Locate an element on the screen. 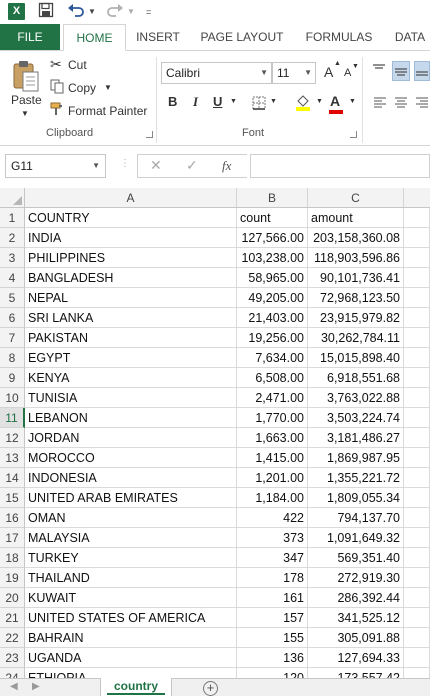 This screenshot has width=430, height=696. cell-a: MALAYSIA is located at coordinates (131, 538).